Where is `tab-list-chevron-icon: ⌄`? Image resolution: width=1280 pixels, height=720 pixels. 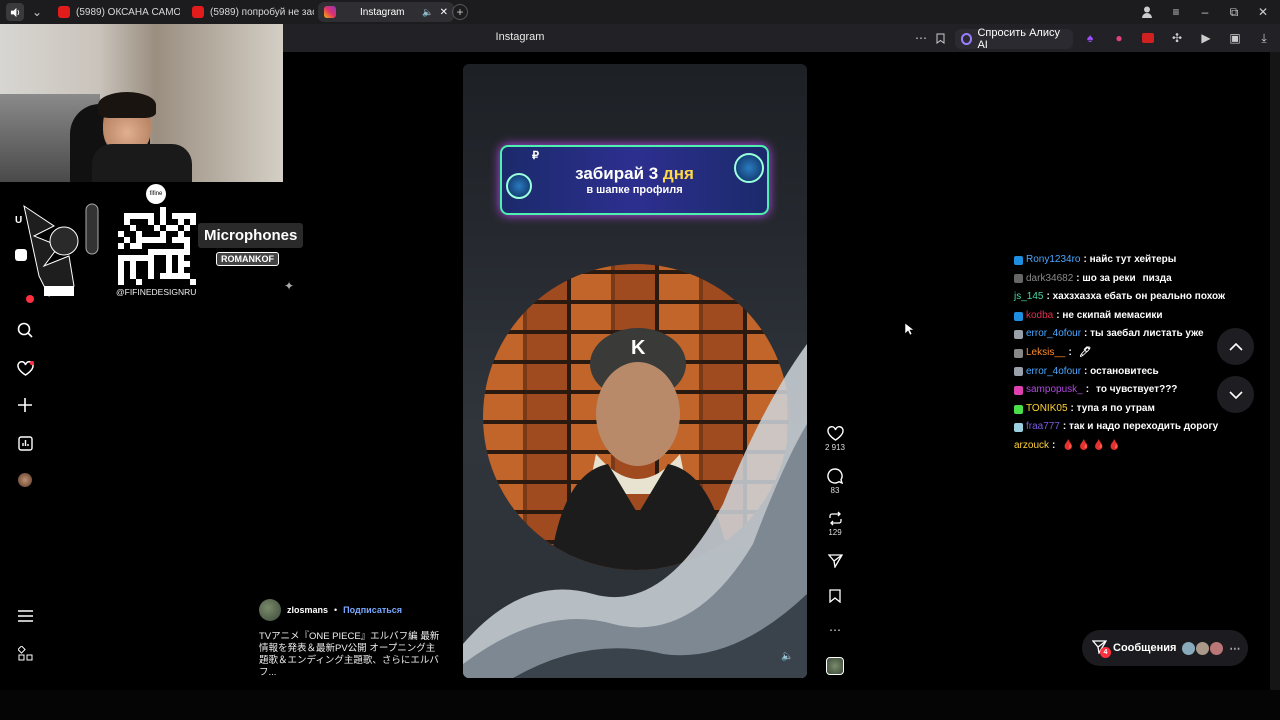
tab-list-chevron-icon: ⌄ is located at coordinates (37, 12).